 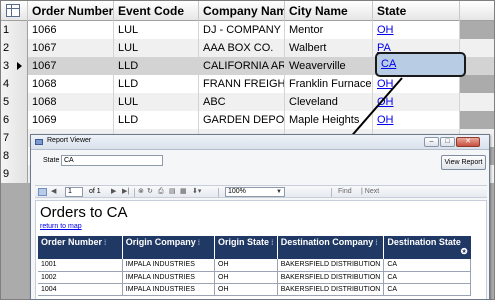 I want to click on cell-order-number: 1069, so click(x=71, y=120).